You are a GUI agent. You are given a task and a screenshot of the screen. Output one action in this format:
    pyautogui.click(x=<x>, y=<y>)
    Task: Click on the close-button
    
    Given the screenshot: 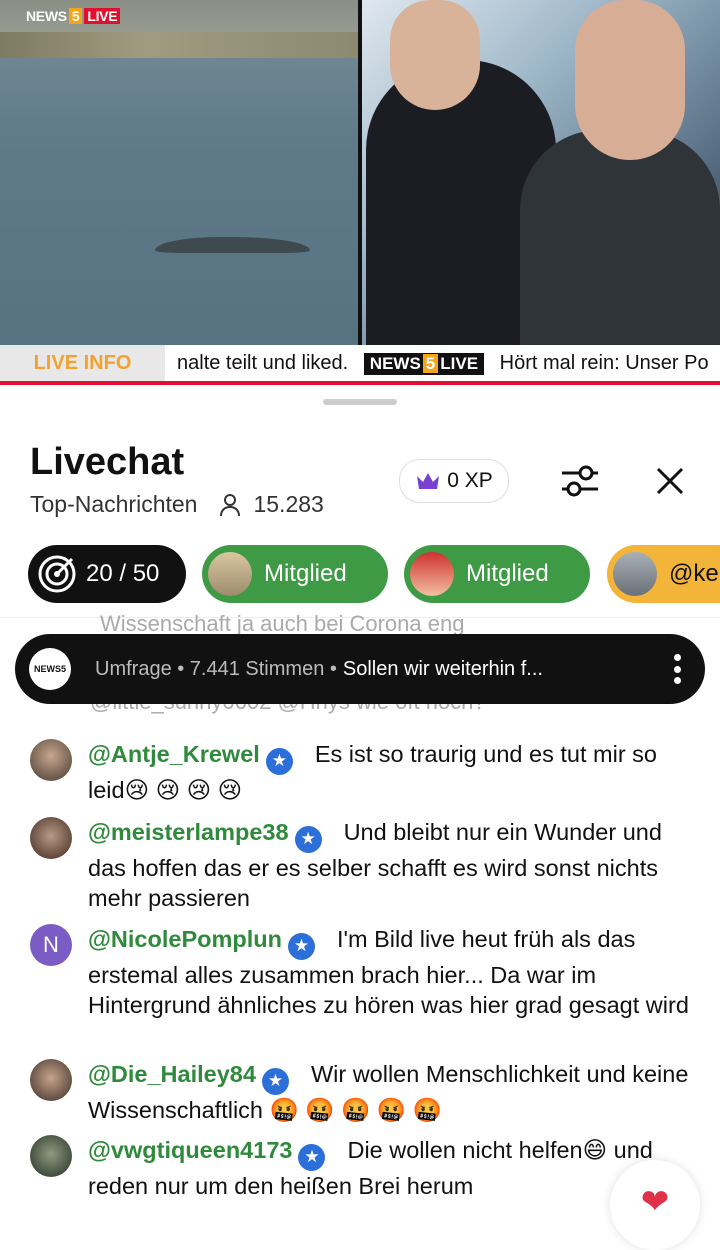 What is the action you would take?
    pyautogui.click(x=670, y=481)
    